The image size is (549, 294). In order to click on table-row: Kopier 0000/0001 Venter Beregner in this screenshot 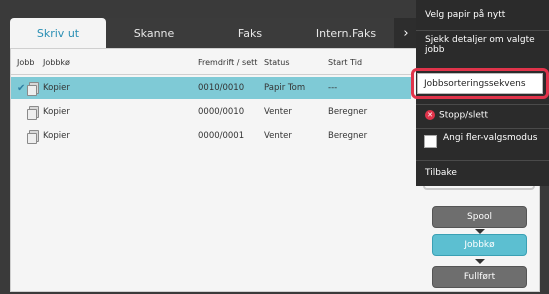, I will do `click(211, 136)`.